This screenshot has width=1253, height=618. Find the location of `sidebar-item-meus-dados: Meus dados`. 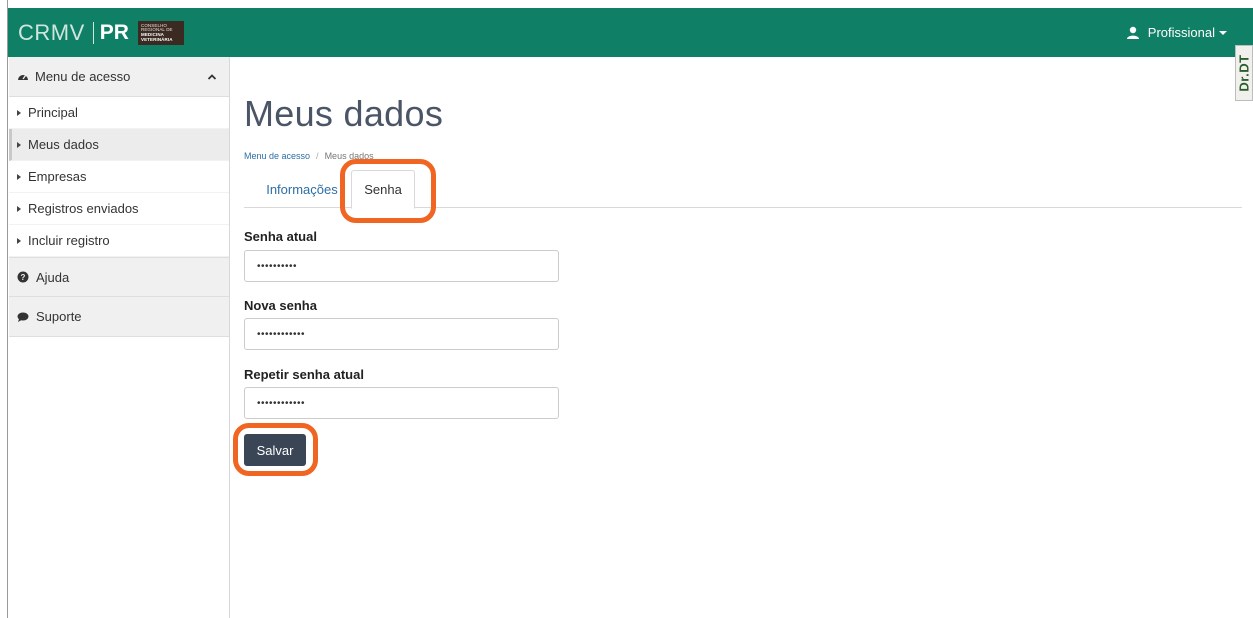

sidebar-item-meus-dados: Meus dados is located at coordinates (119, 145).